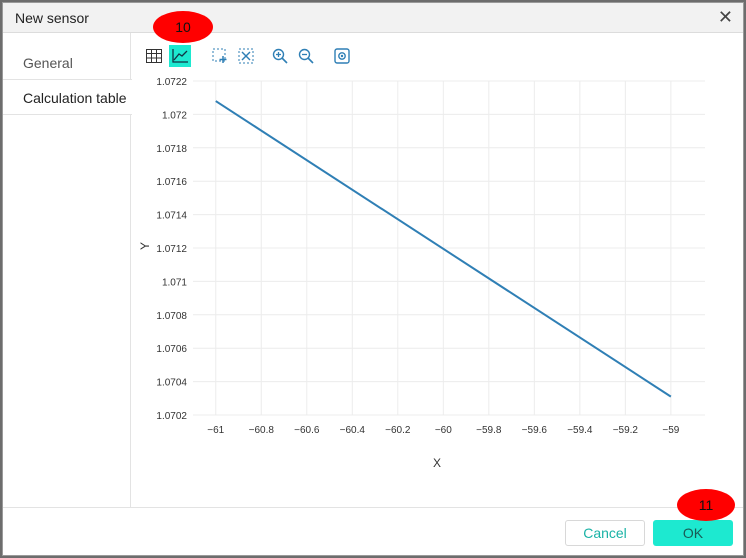  Describe the element at coordinates (171, 349) in the screenshot. I see `y-tick-label: 1.0706` at that location.